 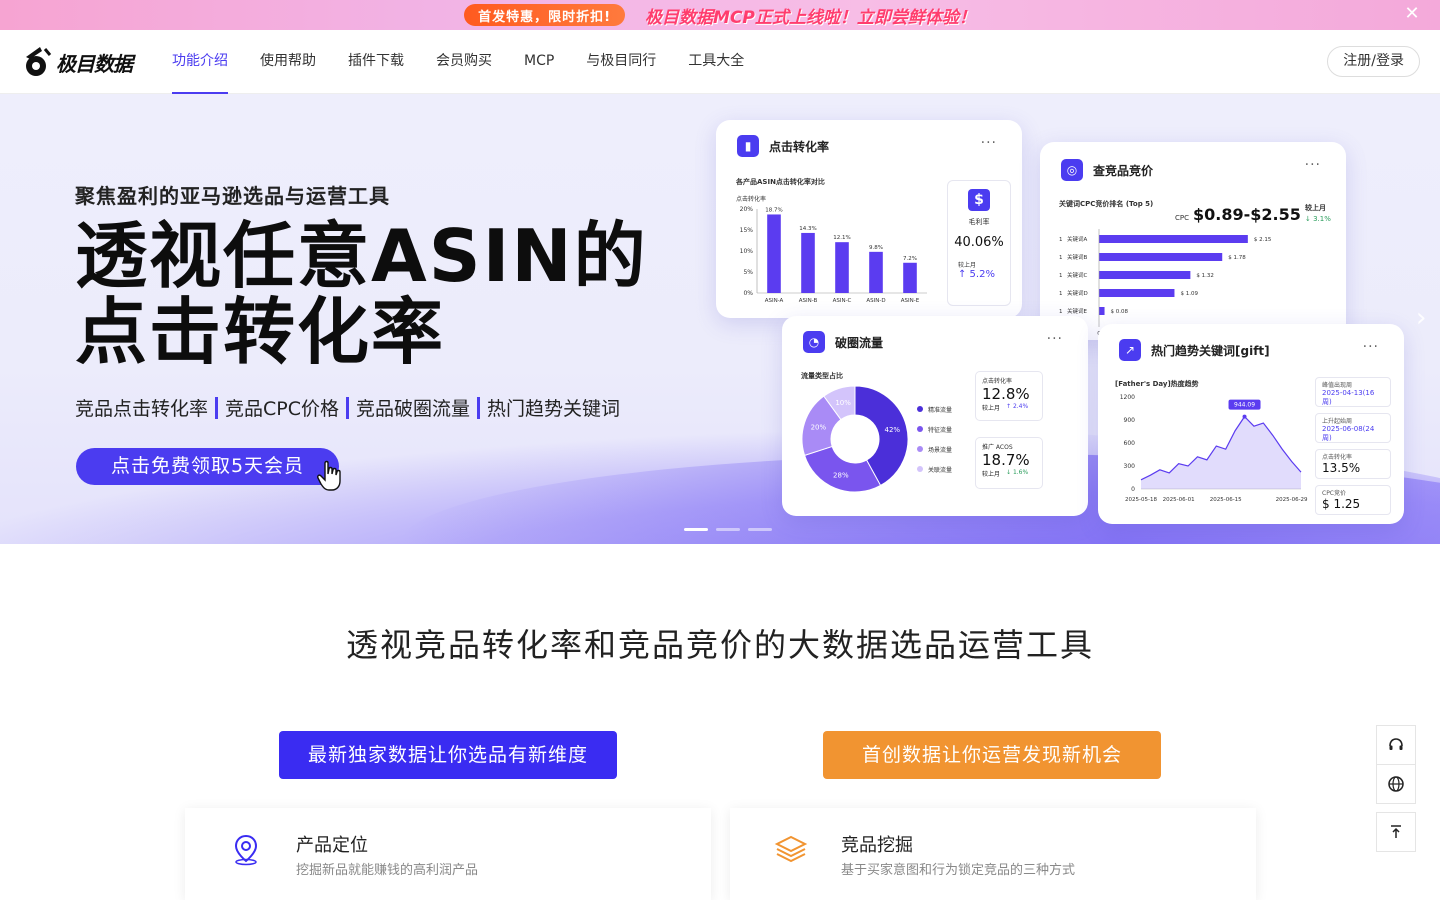 What do you see at coordinates (1353, 500) in the screenshot?
I see `trend-stat: CPC竞价 $ 1.25` at bounding box center [1353, 500].